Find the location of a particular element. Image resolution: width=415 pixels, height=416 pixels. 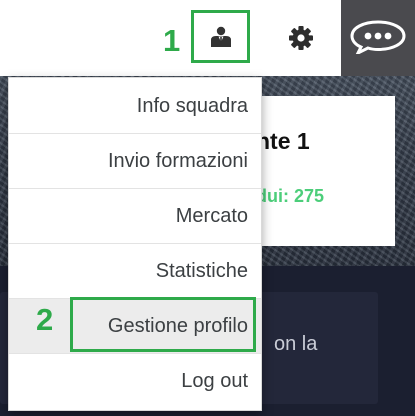

gear-icon is located at coordinates (301, 38).